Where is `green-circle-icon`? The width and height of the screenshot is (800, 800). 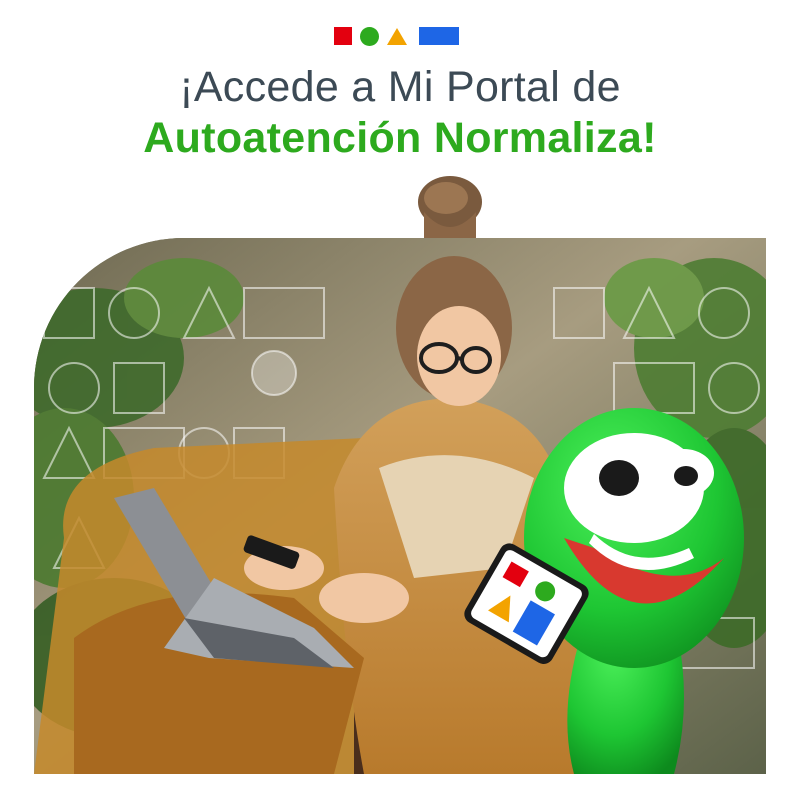 green-circle-icon is located at coordinates (369, 36).